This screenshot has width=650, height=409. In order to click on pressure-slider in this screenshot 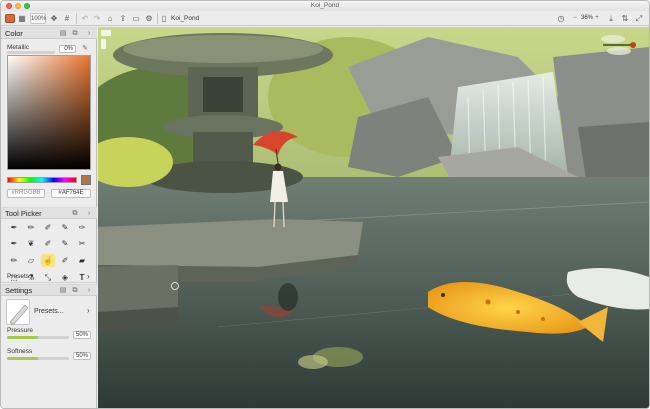, I will do `click(38, 337)`.